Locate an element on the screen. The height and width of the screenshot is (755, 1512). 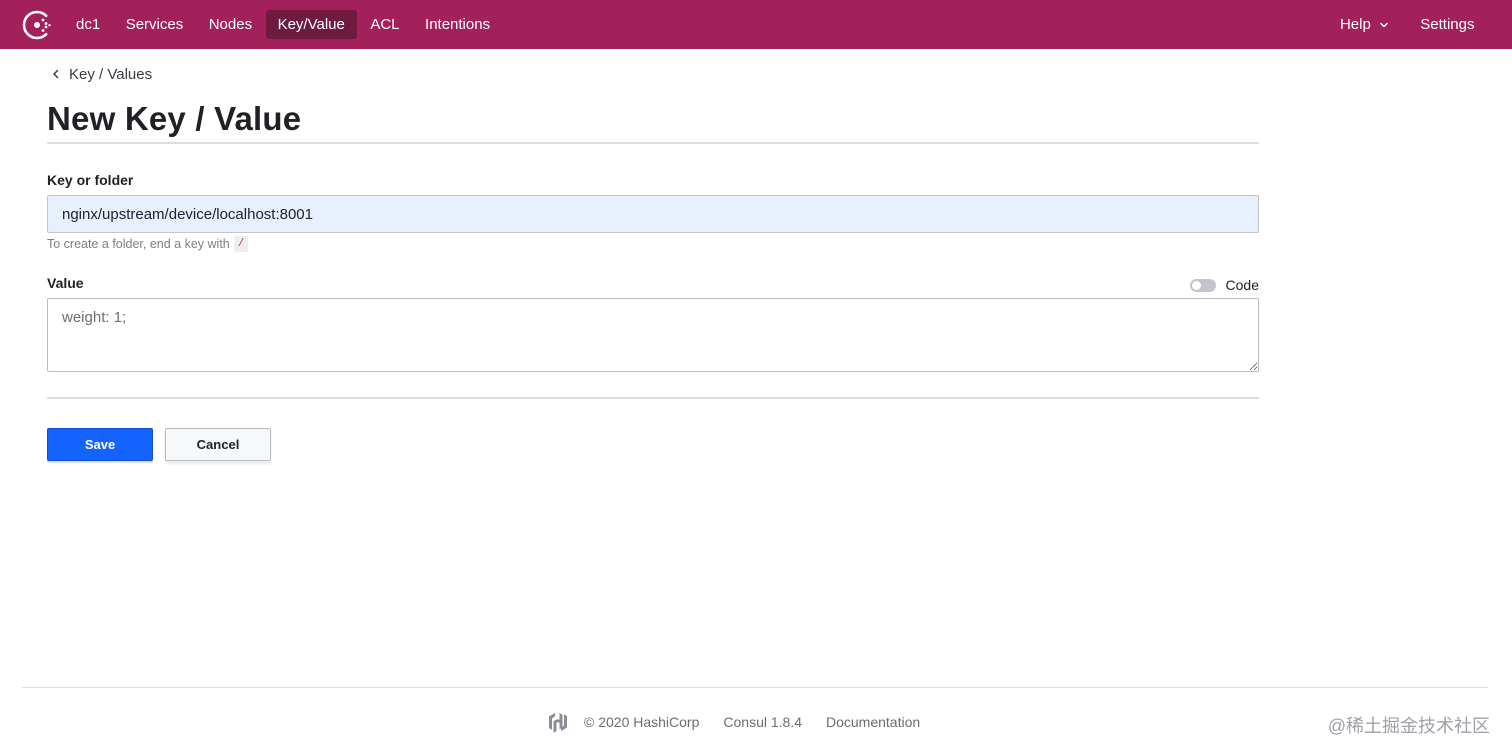
cancel-button: Cancel is located at coordinates (218, 444).